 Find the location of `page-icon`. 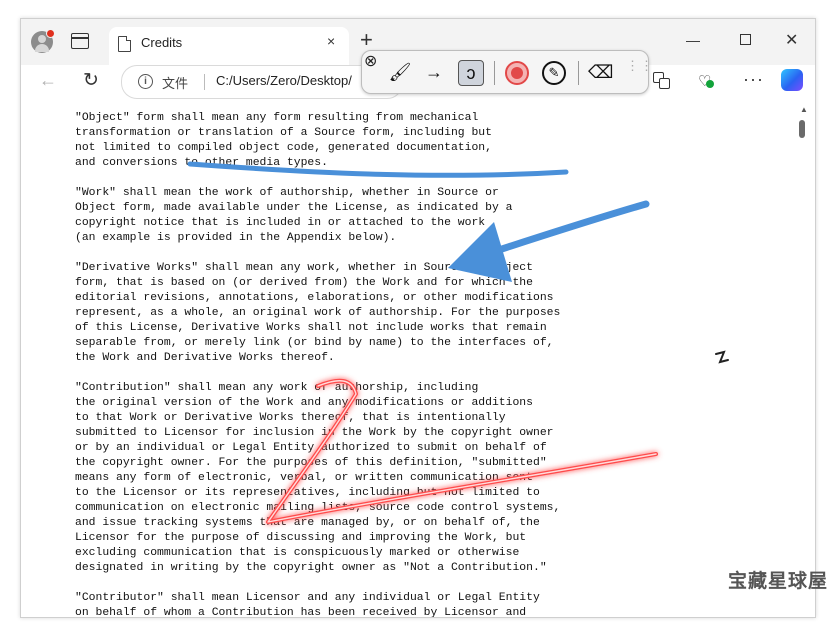

page-icon is located at coordinates (124, 44).